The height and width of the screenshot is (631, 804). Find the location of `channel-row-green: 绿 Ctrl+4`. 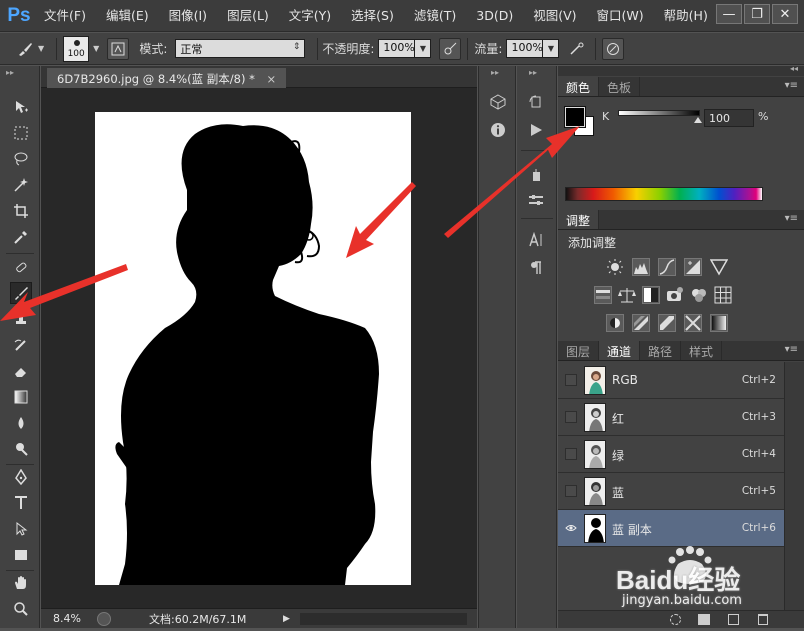

channel-row-green: 绿 Ctrl+4 is located at coordinates (671, 454).